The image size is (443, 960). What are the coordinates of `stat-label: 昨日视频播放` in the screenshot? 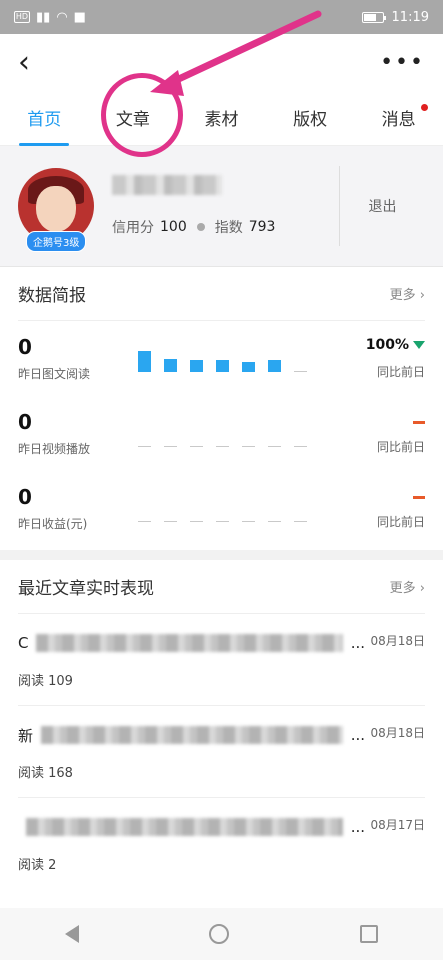 It's located at (54, 449).